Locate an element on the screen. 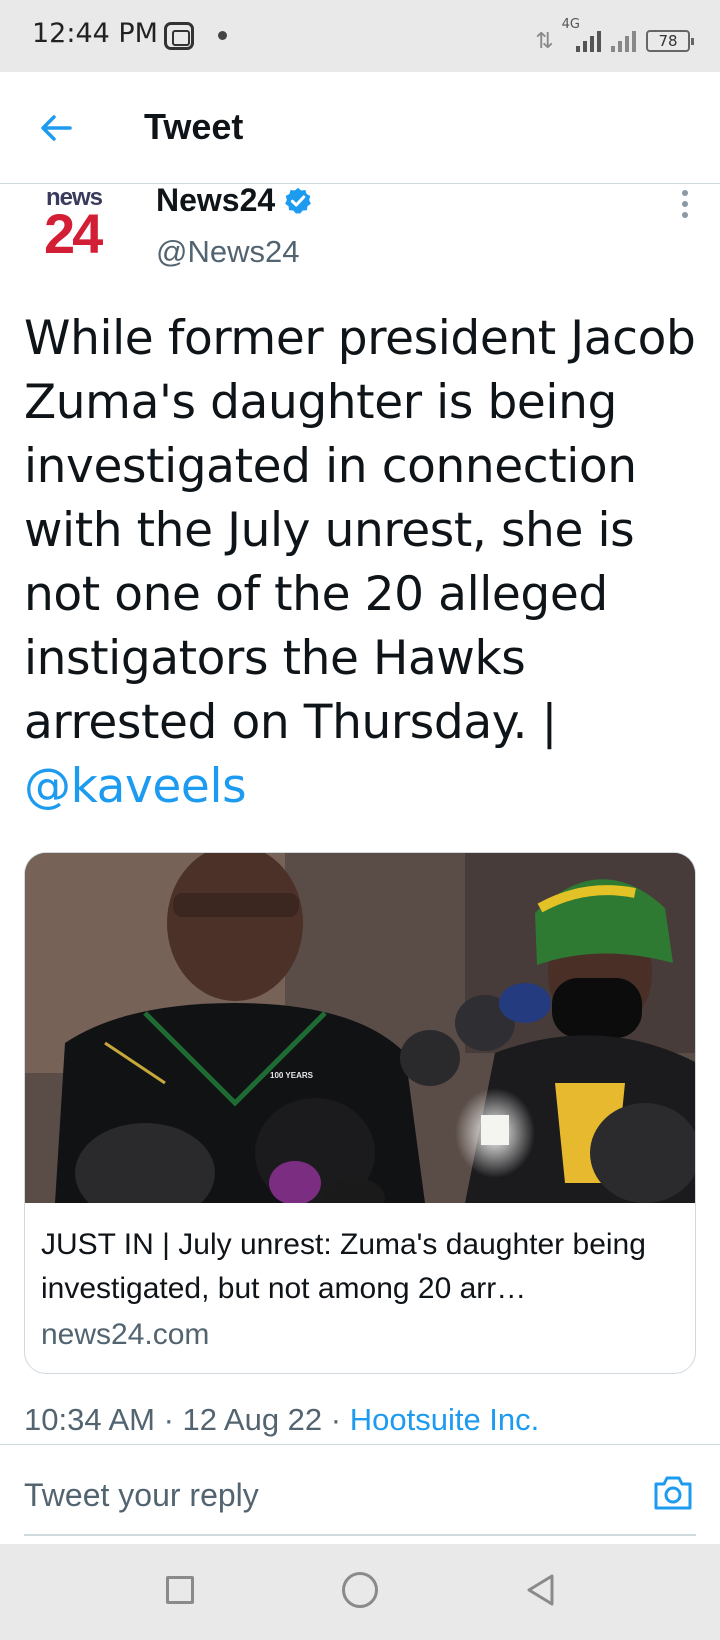 The width and height of the screenshot is (720, 1640). dot-icon is located at coordinates (222, 35).